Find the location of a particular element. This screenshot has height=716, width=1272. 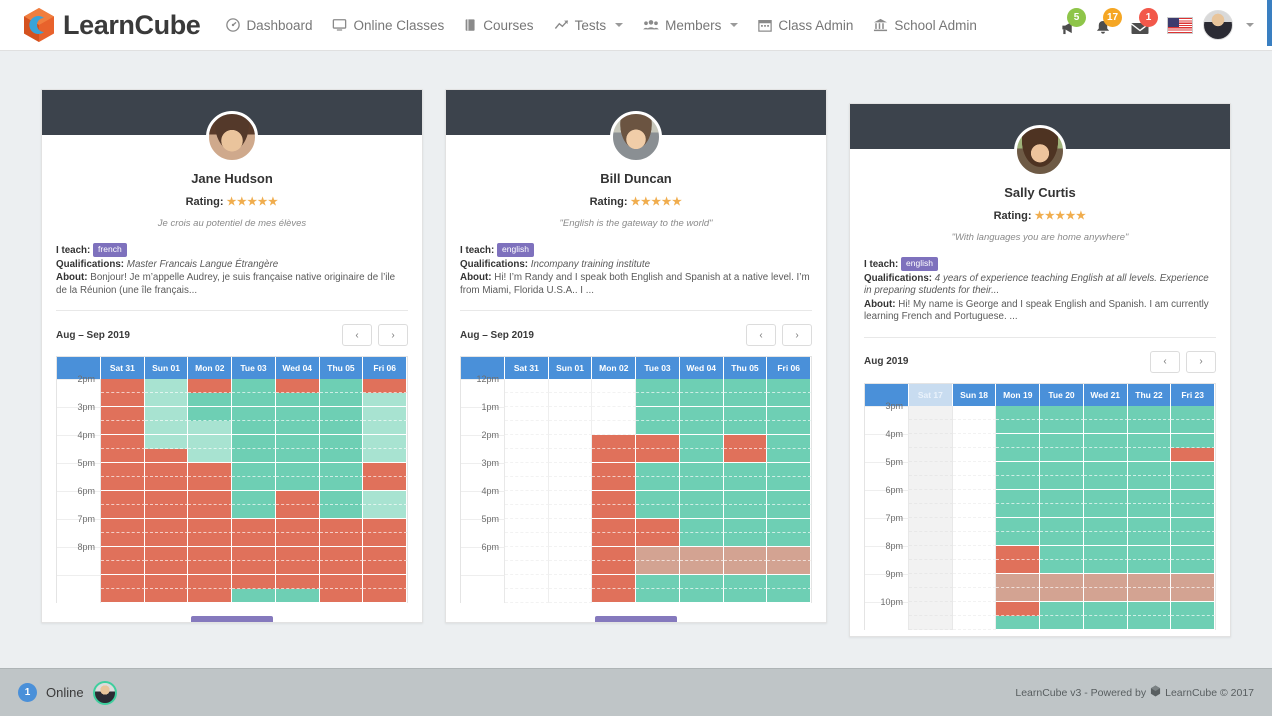

nav-item-online-classes: Online Classes is located at coordinates (388, 25).